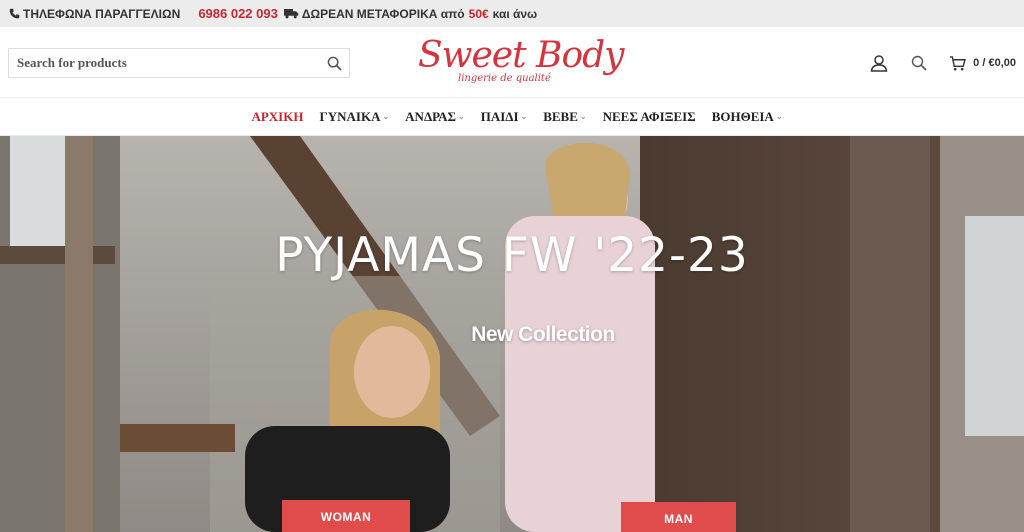 Image resolution: width=1024 pixels, height=532 pixels. What do you see at coordinates (504, 78) in the screenshot?
I see `logo-tagline: lingerie de qualité` at bounding box center [504, 78].